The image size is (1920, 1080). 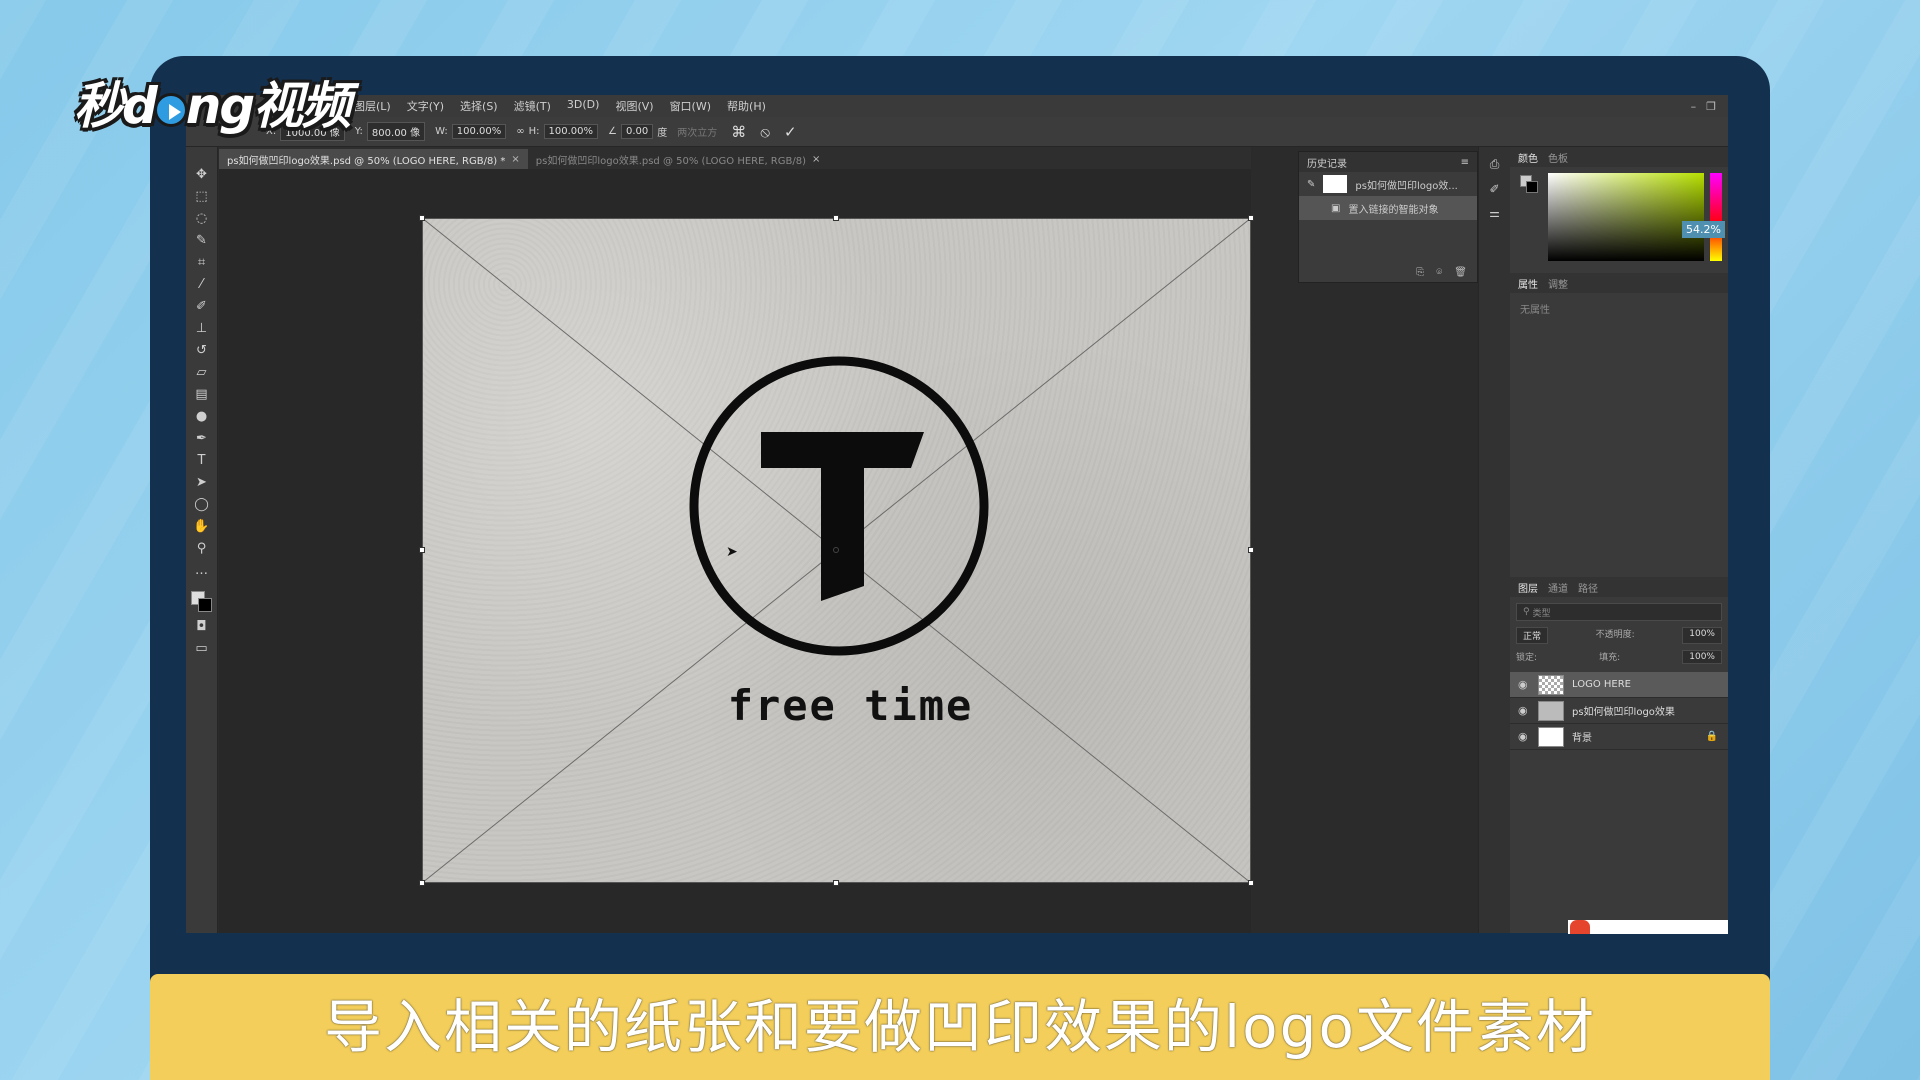 What do you see at coordinates (202, 483) in the screenshot?
I see `path-select-tool-icon: ➤` at bounding box center [202, 483].